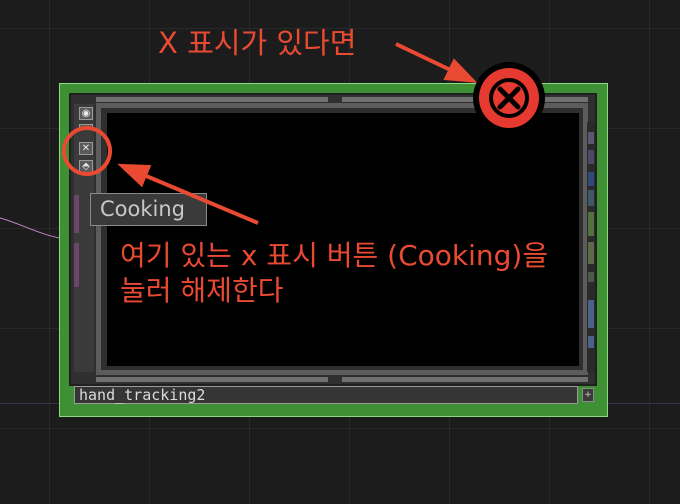  Describe the element at coordinates (509, 98) in the screenshot. I see `close-circle-icon` at that location.